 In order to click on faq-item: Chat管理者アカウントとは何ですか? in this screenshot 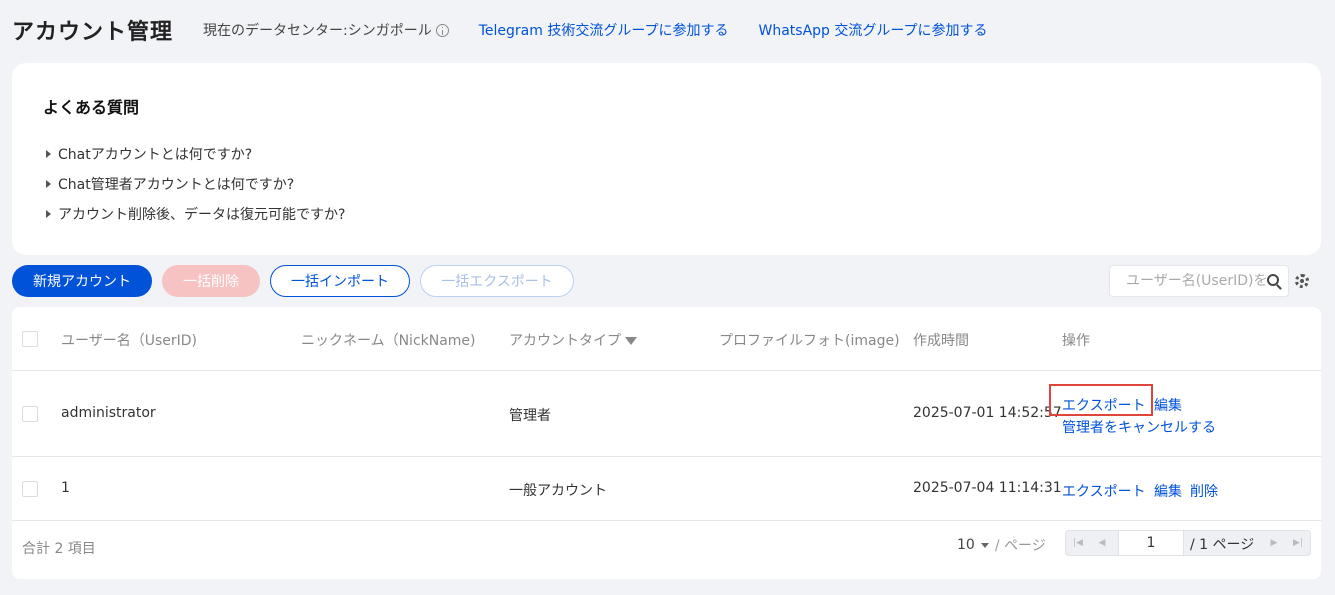, I will do `click(195, 184)`.